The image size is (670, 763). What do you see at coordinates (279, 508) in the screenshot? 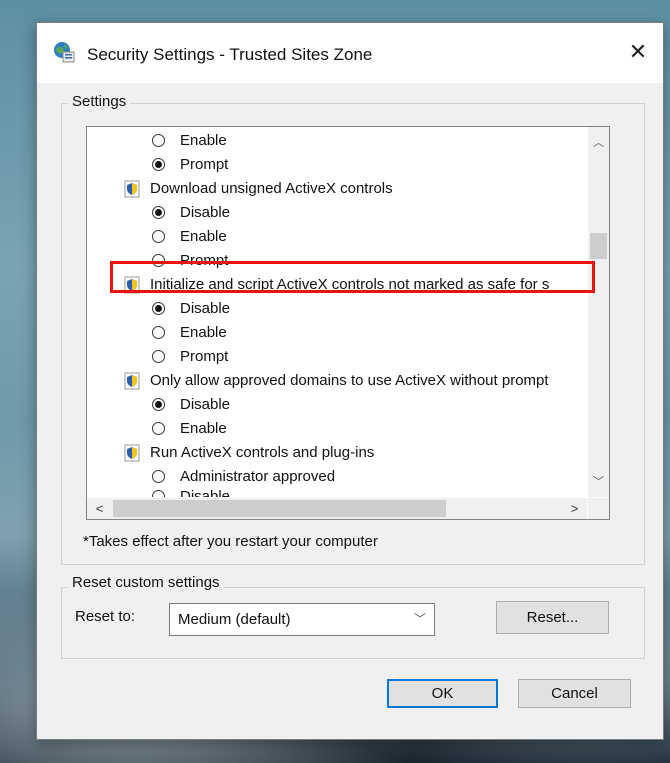
I see `horizontal-scroll-thumb` at bounding box center [279, 508].